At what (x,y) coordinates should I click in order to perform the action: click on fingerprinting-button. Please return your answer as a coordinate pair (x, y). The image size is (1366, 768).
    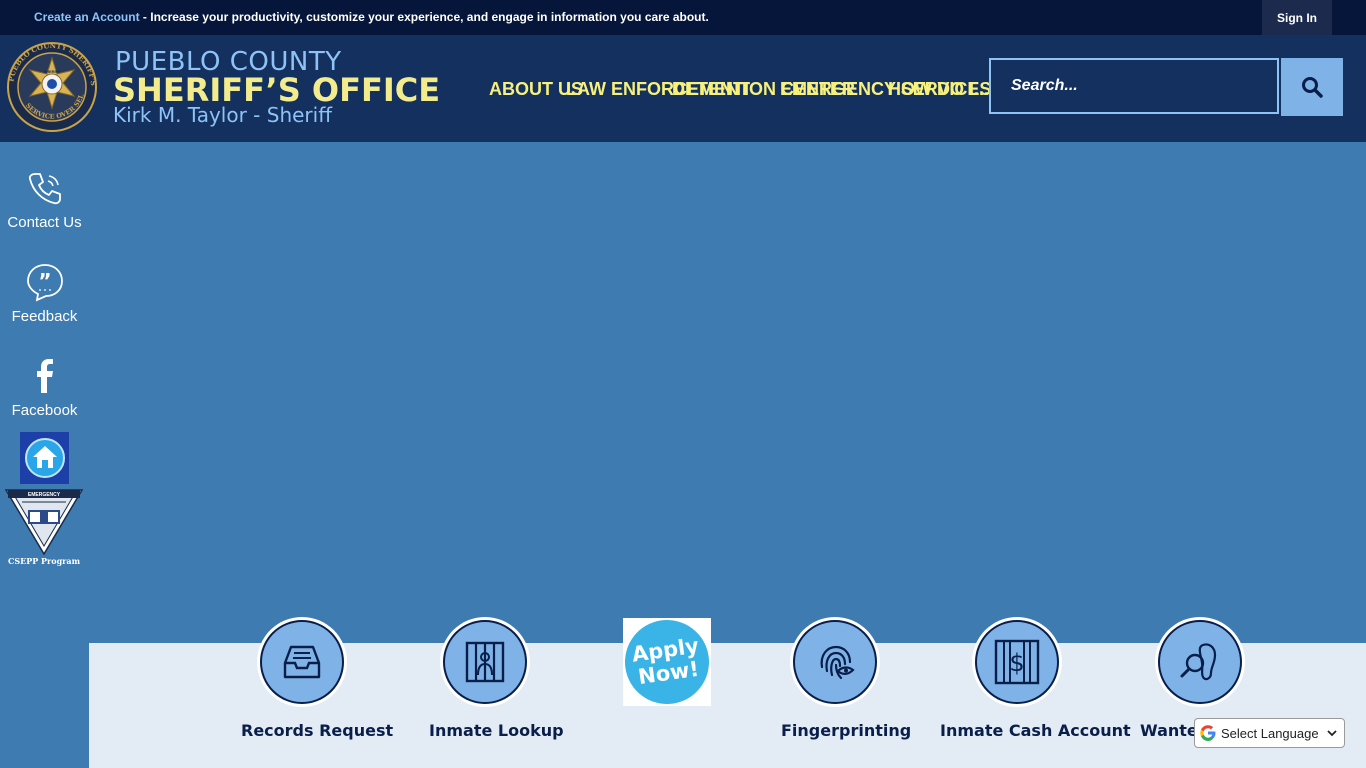
    Looking at the image, I should click on (835, 662).